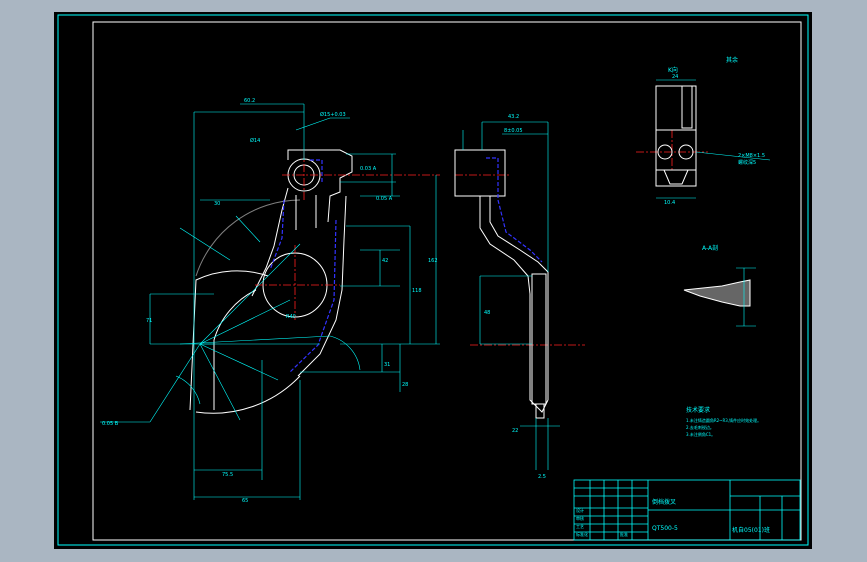  What do you see at coordinates (271, 281) in the screenshot?
I see `front-view` at bounding box center [271, 281].